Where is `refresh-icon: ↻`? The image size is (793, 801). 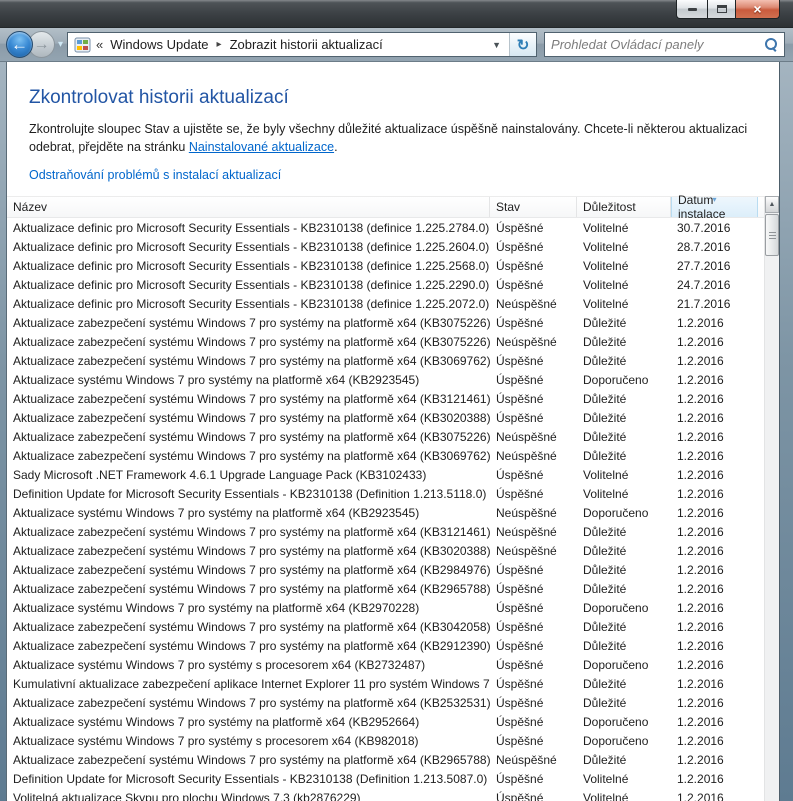 refresh-icon: ↻ is located at coordinates (523, 45).